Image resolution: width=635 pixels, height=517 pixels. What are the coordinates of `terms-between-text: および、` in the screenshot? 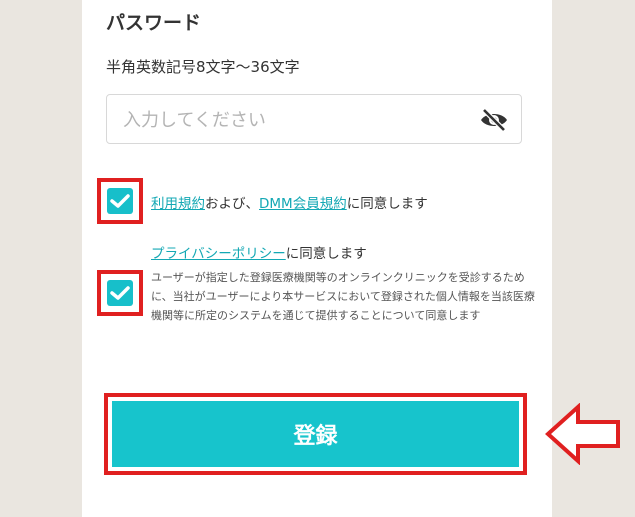 It's located at (232, 204).